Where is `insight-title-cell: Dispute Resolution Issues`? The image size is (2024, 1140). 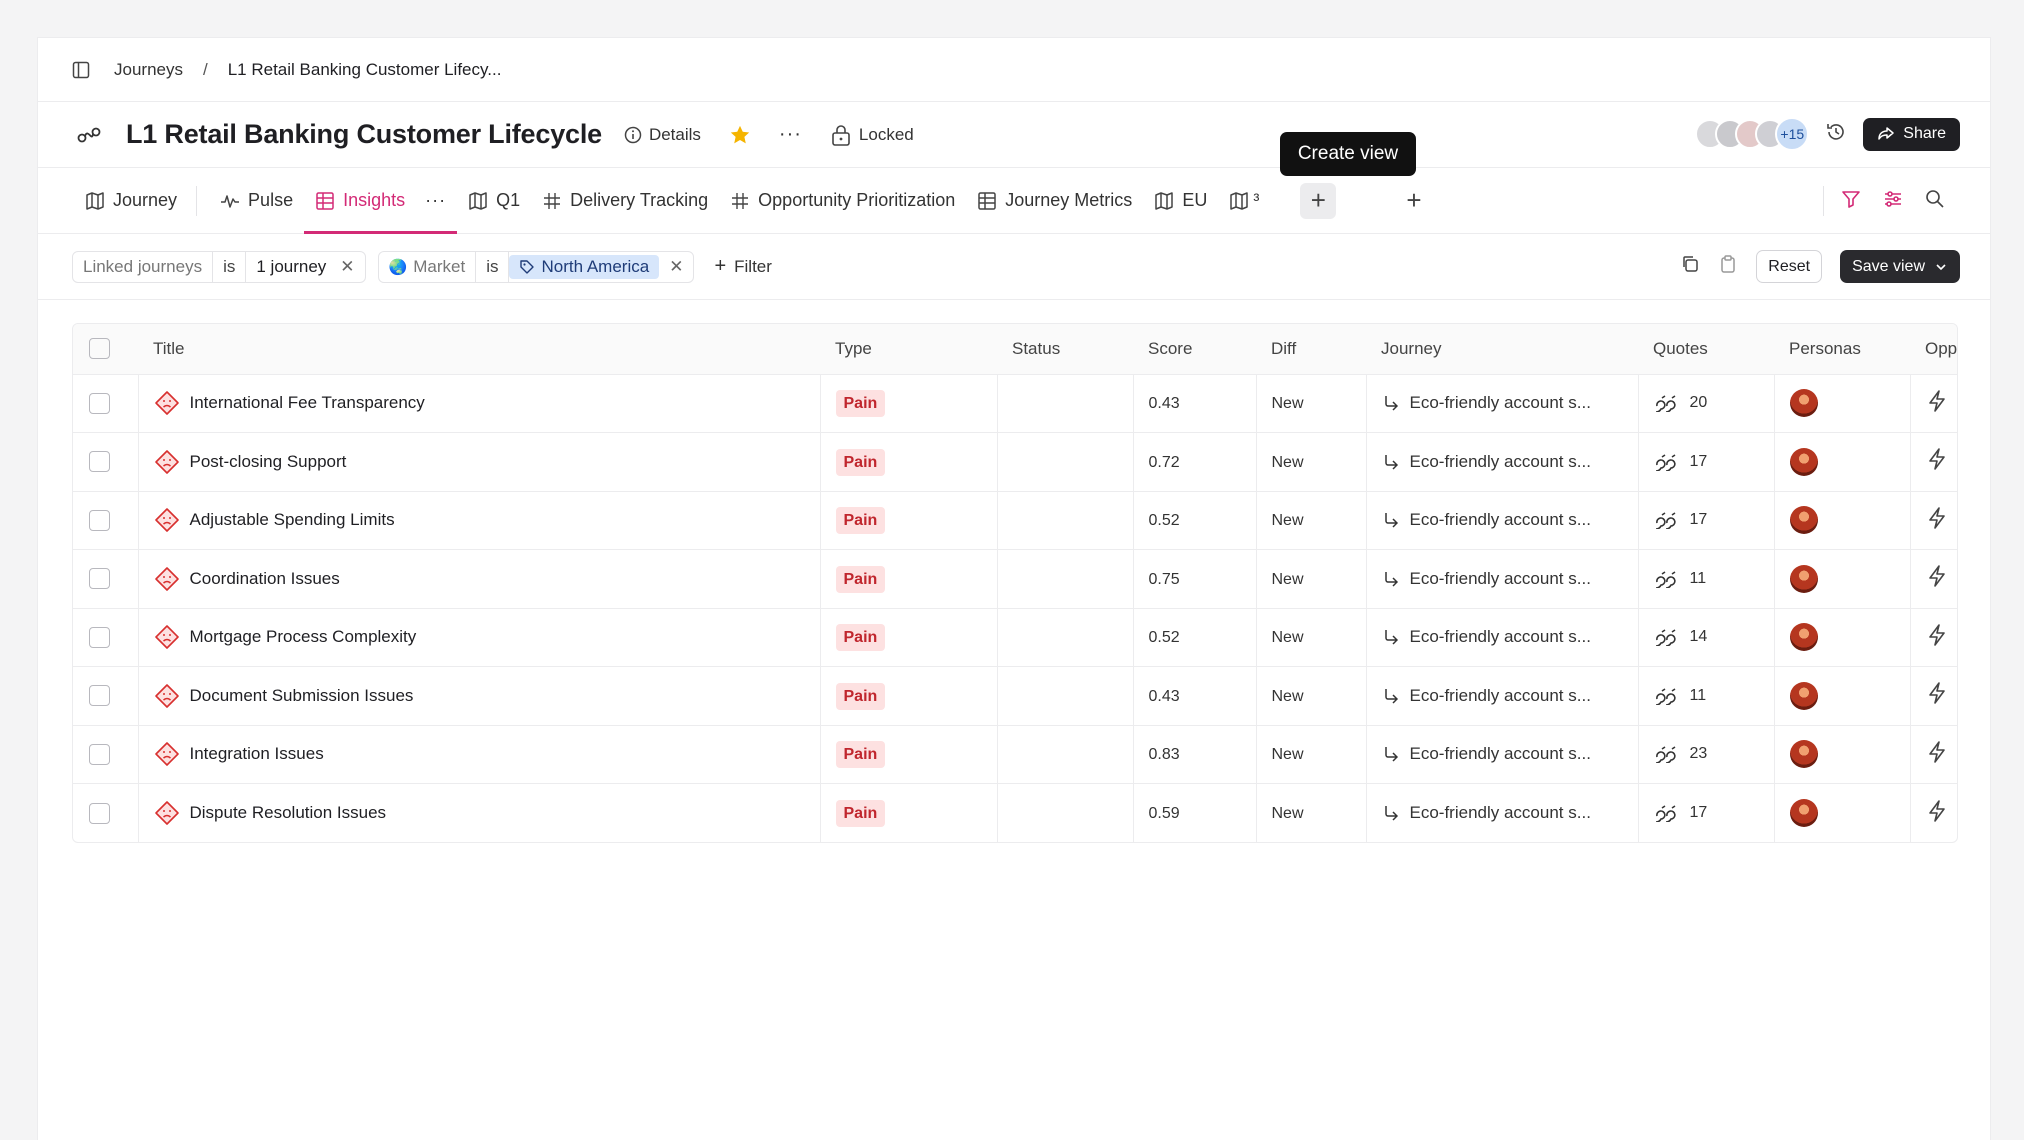
insight-title-cell: Dispute Resolution Issues is located at coordinates (487, 813).